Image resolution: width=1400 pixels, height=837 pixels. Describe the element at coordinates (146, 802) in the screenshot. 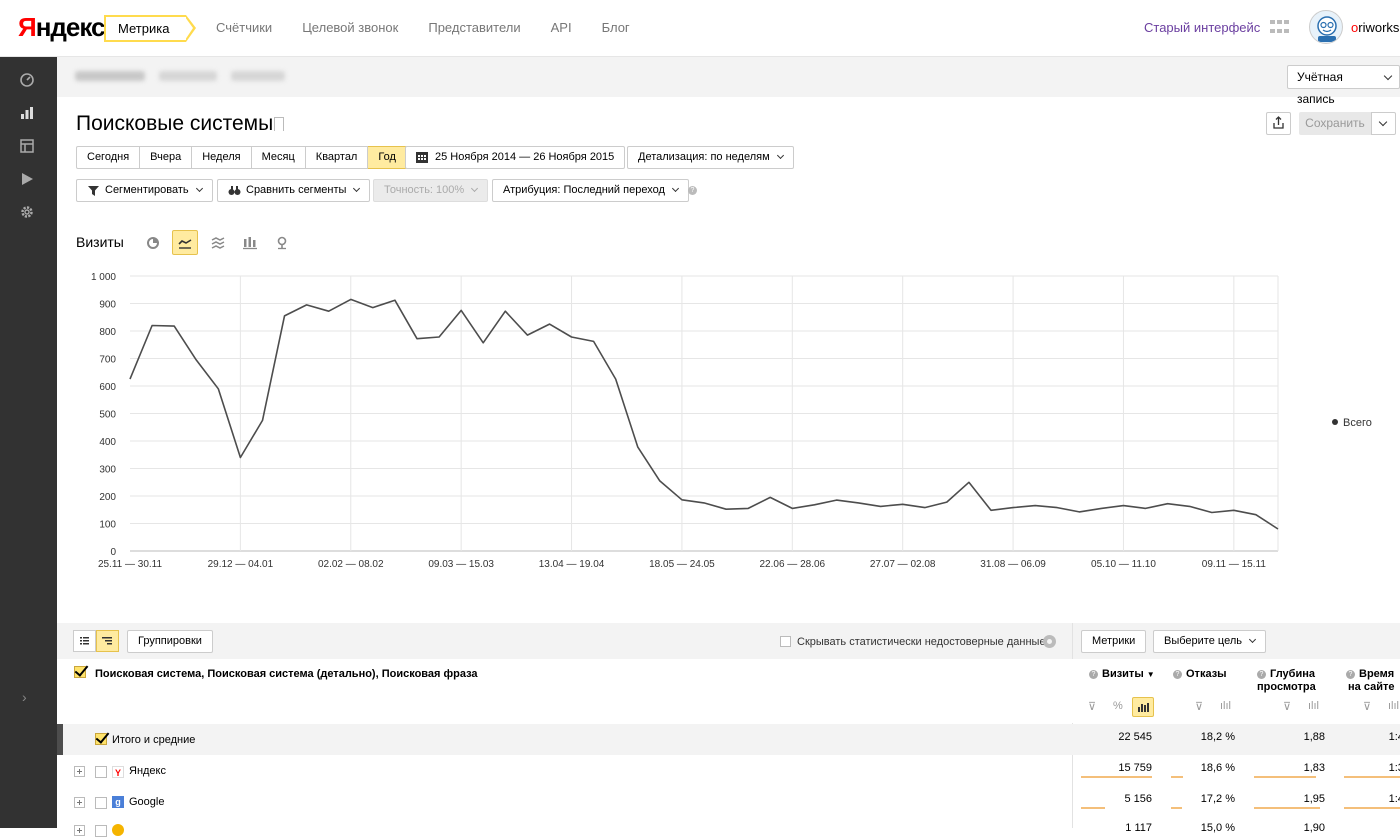

I see `row-label: Google` at that location.